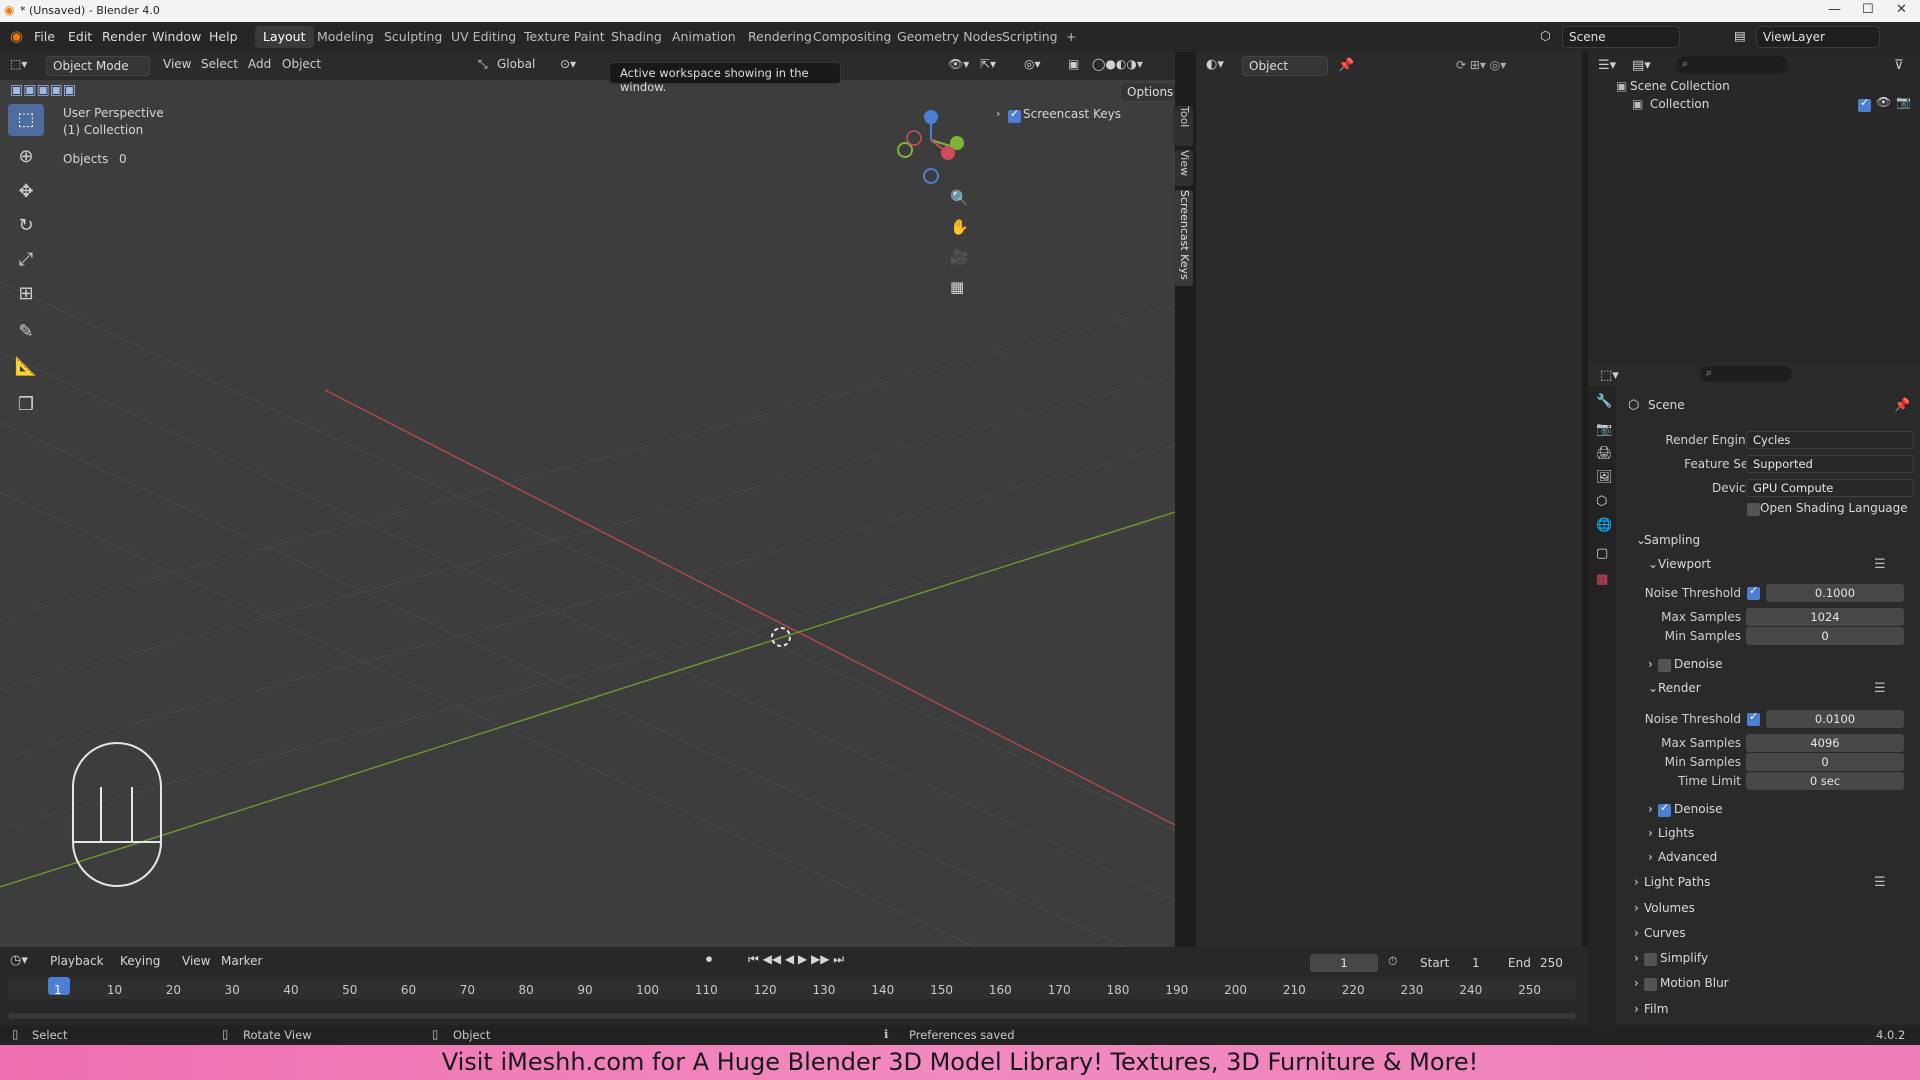 The width and height of the screenshot is (1920, 1080). What do you see at coordinates (1687, 857) in the screenshot?
I see `advanced-panel: Advanced` at bounding box center [1687, 857].